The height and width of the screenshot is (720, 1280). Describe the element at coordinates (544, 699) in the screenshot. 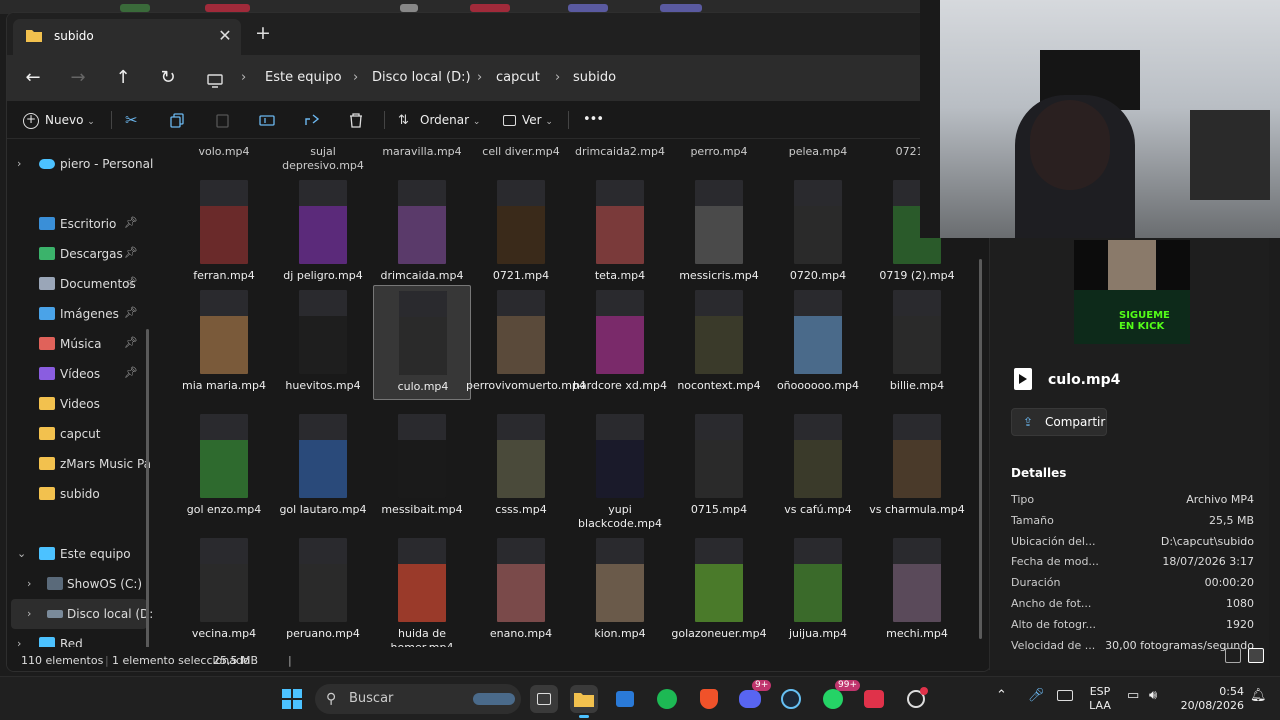

I see `task-view-button` at that location.